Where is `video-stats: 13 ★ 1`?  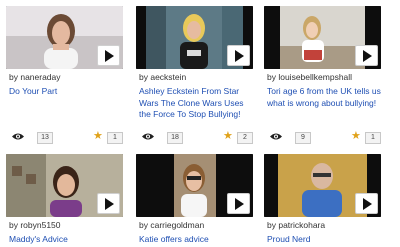
video-stats: 13 ★ 1 is located at coordinates (66, 137).